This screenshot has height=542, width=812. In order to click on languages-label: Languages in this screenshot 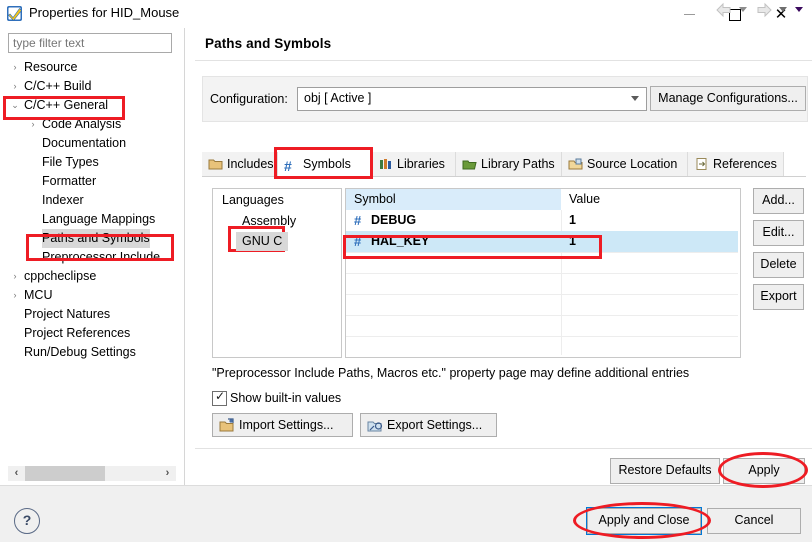, I will do `click(253, 200)`.